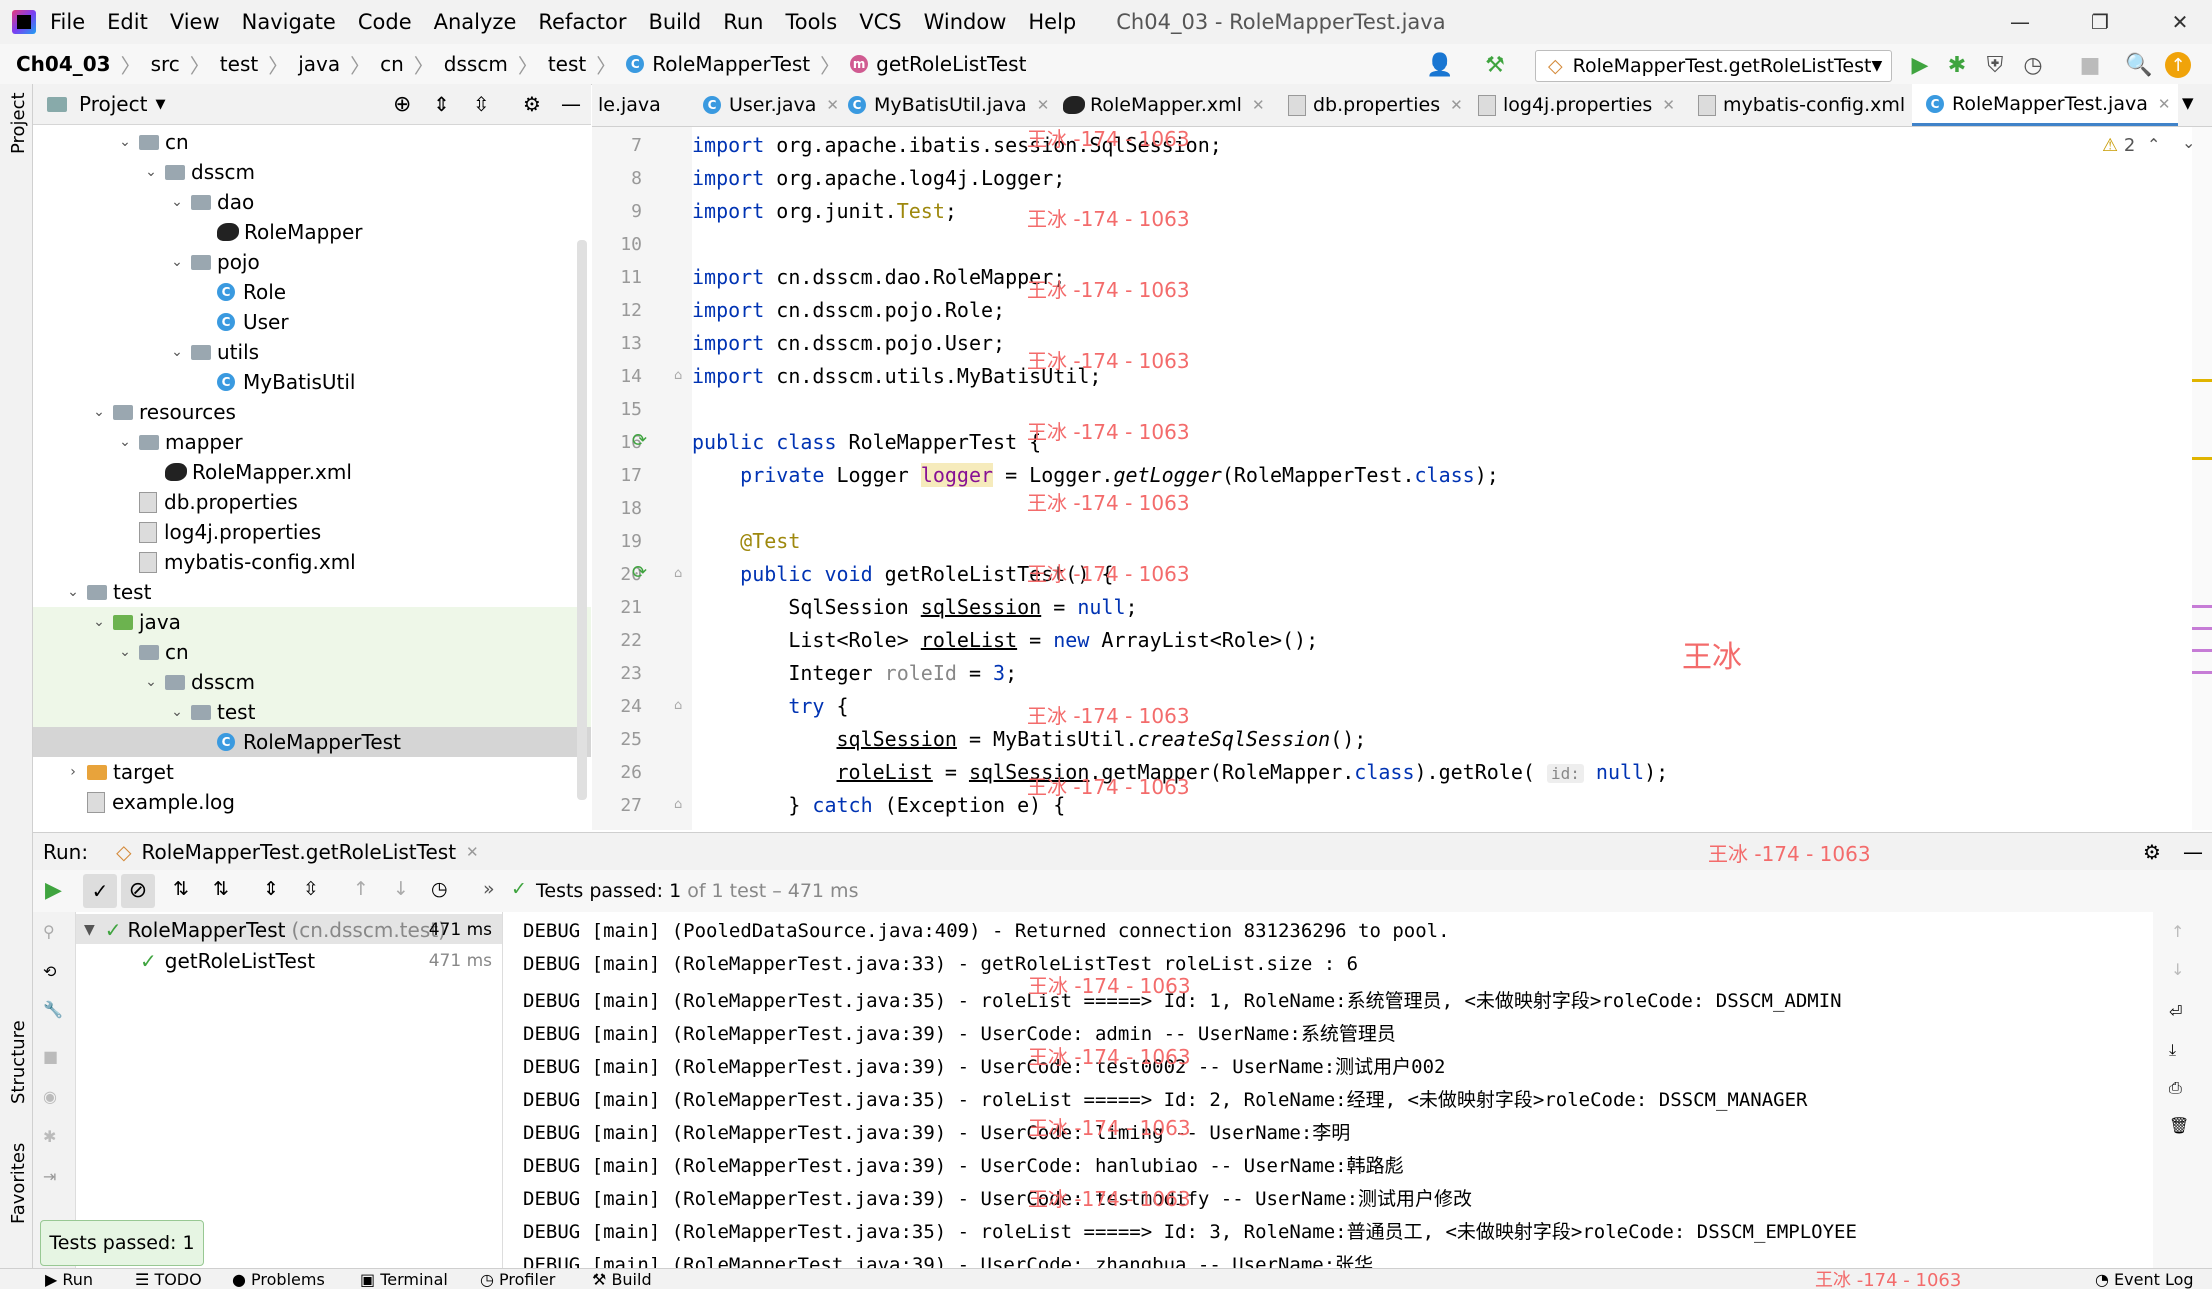 This screenshot has width=2212, height=1292. What do you see at coordinates (2100, 22) in the screenshot?
I see `restore-icon: ❐` at bounding box center [2100, 22].